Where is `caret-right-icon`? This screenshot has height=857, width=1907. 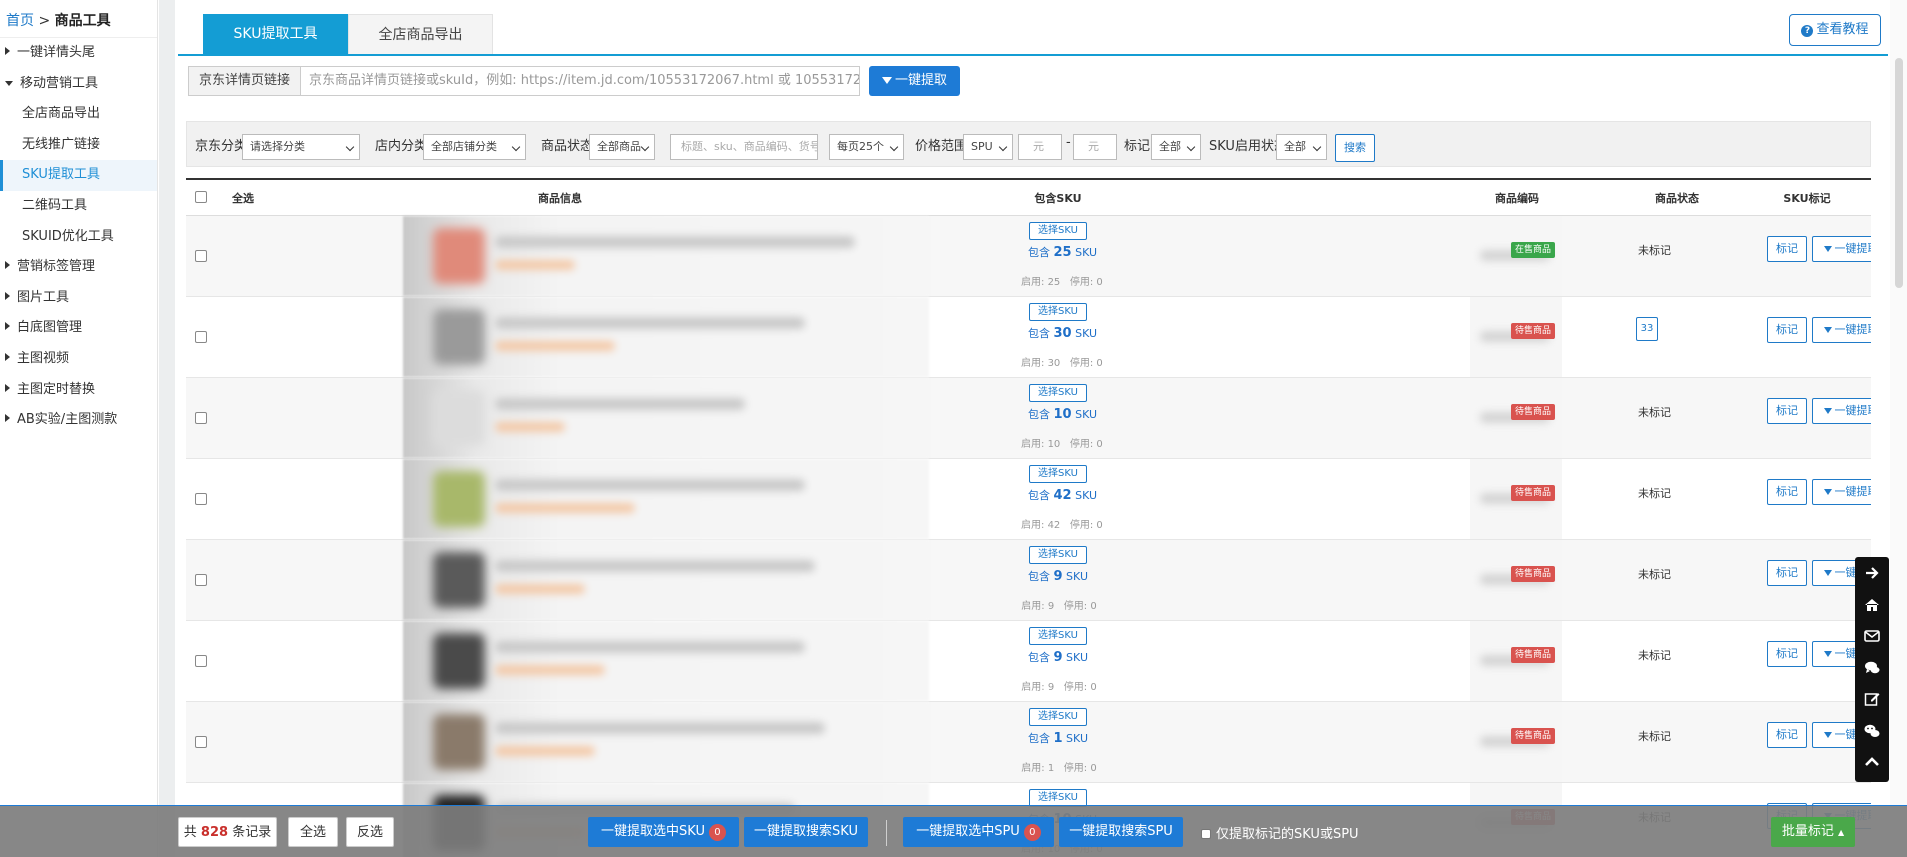
caret-right-icon is located at coordinates (7, 295).